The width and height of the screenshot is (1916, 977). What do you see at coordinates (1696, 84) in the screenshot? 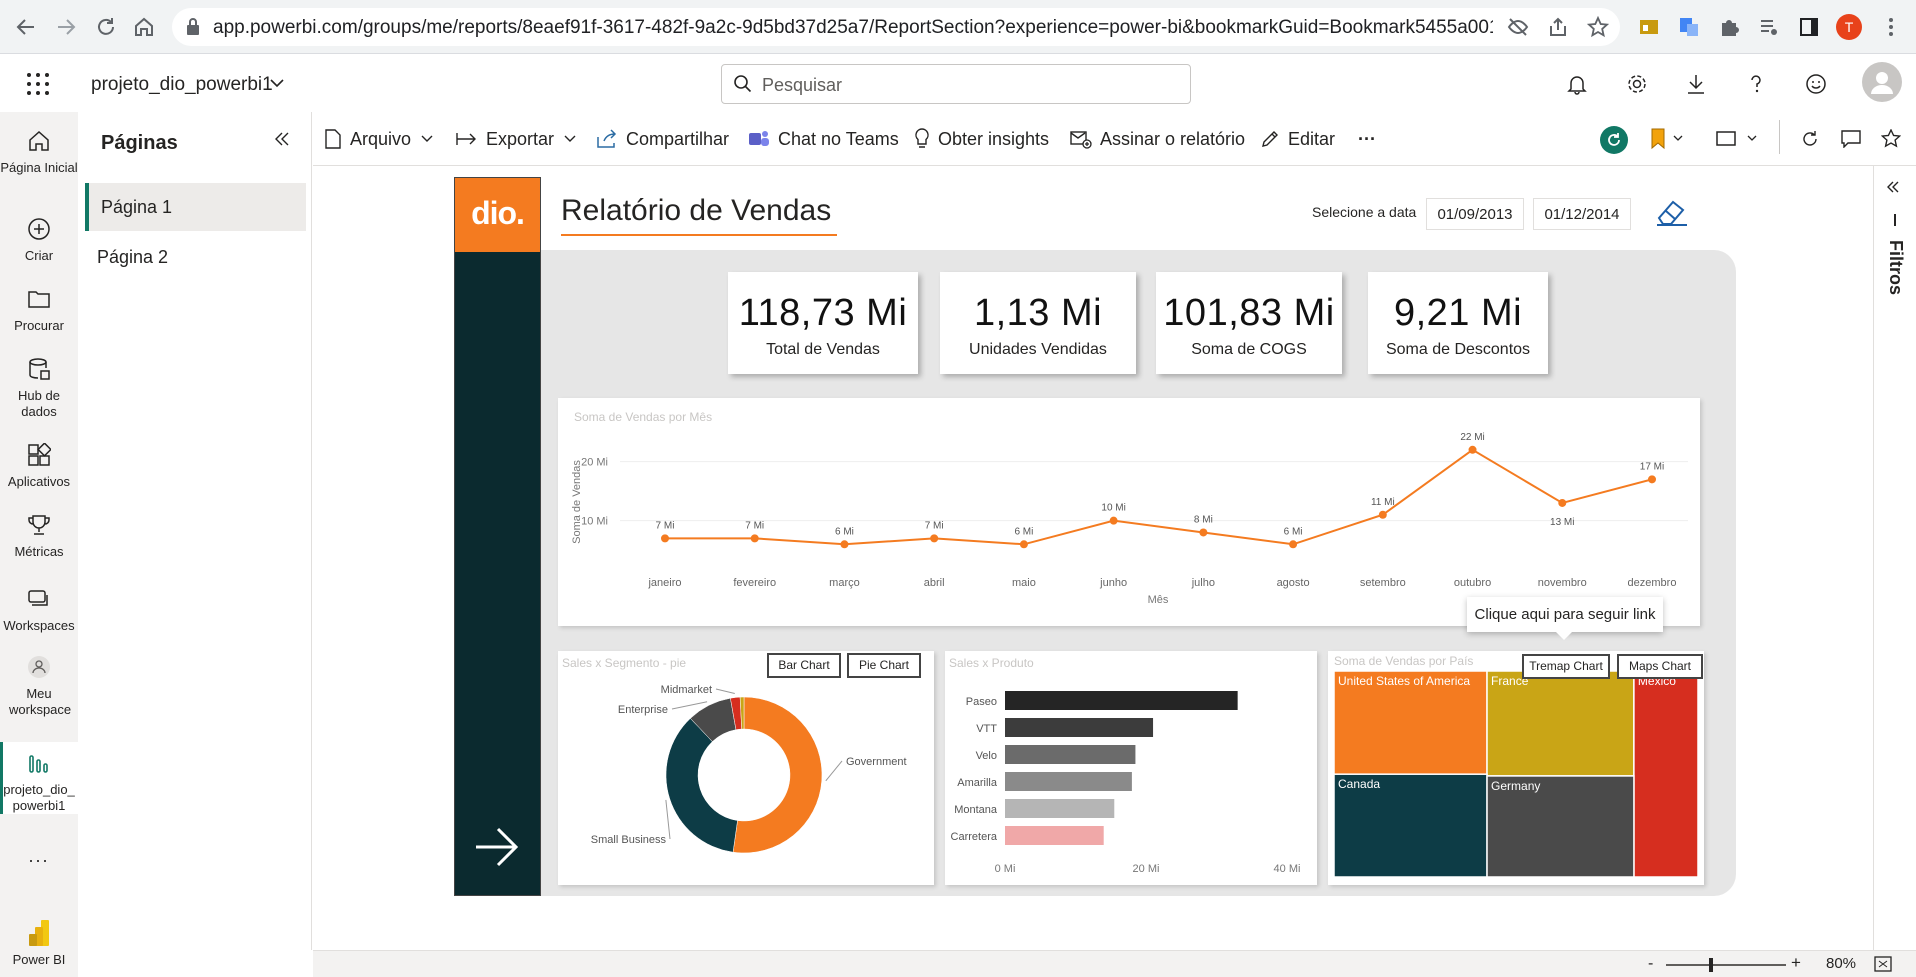
I see `download-icon` at bounding box center [1696, 84].